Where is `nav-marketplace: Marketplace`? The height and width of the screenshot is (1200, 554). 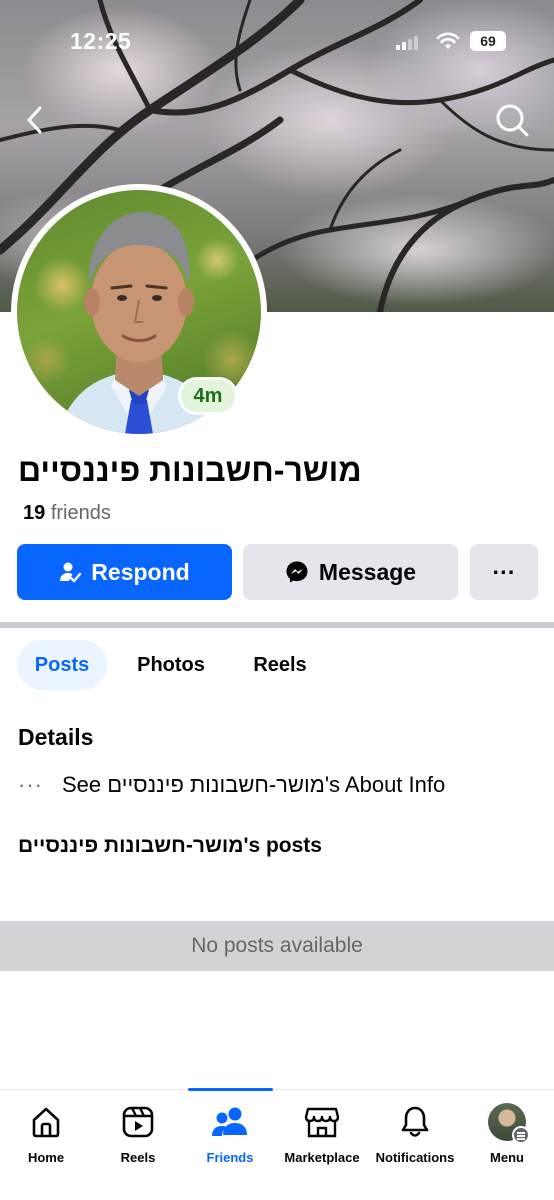
nav-marketplace: Marketplace is located at coordinates (322, 1137).